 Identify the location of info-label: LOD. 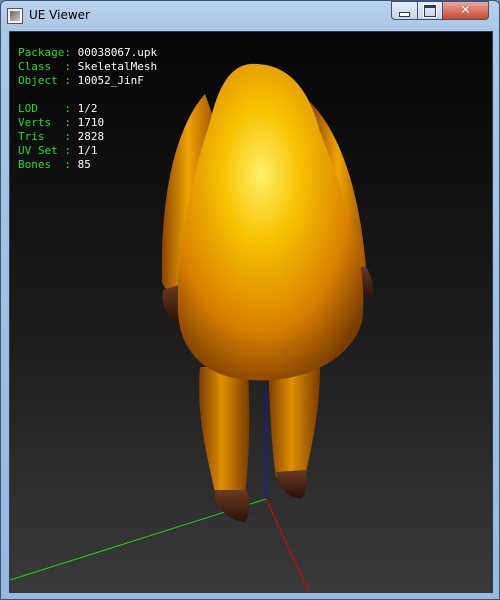
(41, 108).